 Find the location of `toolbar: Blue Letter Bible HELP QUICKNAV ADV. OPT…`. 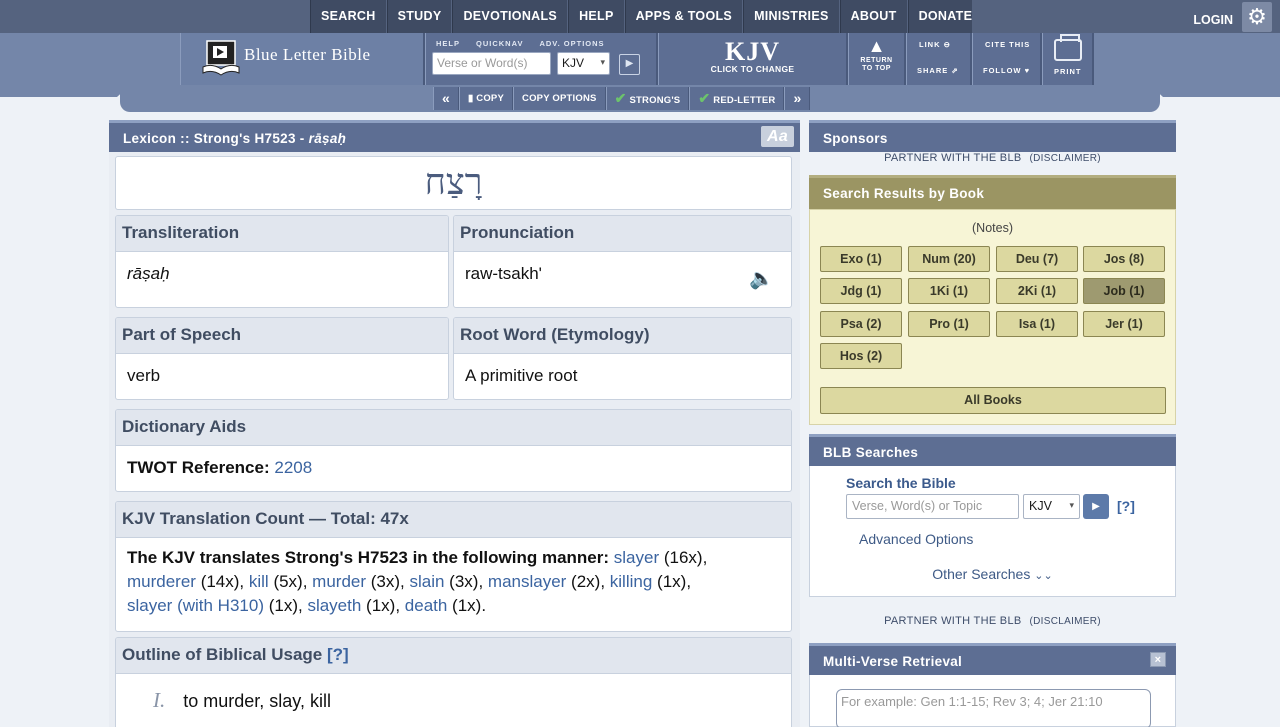

toolbar: Blue Letter Bible HELP QUICKNAV ADV. OPT… is located at coordinates (637, 59).